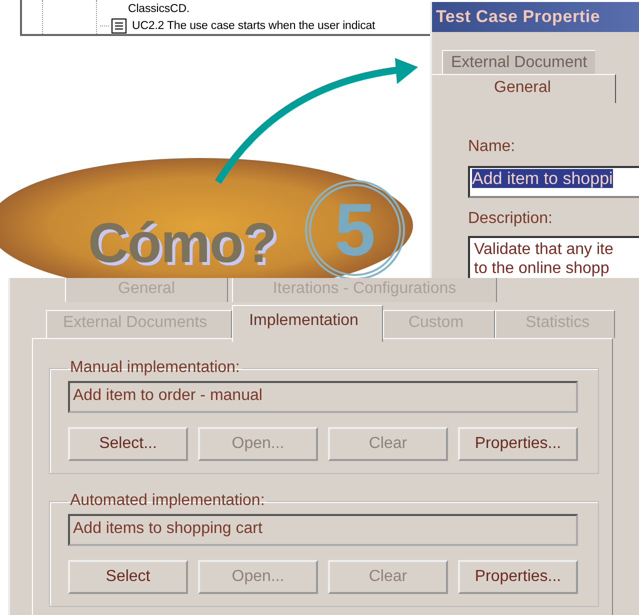 The height and width of the screenshot is (615, 639). What do you see at coordinates (308, 323) in the screenshot?
I see `dialog-tab: Implementation` at bounding box center [308, 323].